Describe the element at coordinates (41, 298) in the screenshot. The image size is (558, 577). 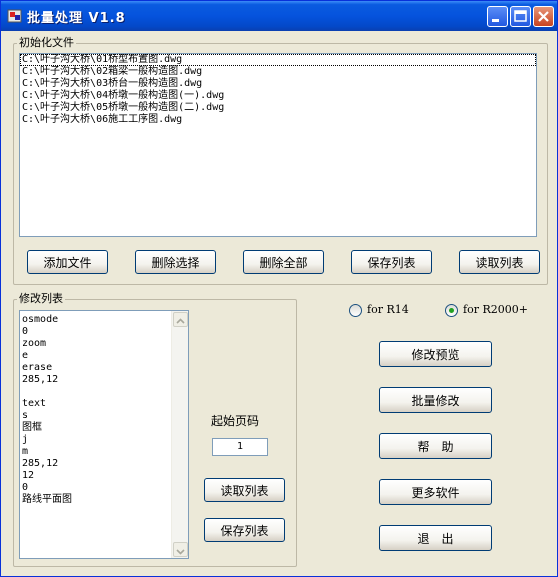
I see `modify-list-legend: 修改列表` at that location.